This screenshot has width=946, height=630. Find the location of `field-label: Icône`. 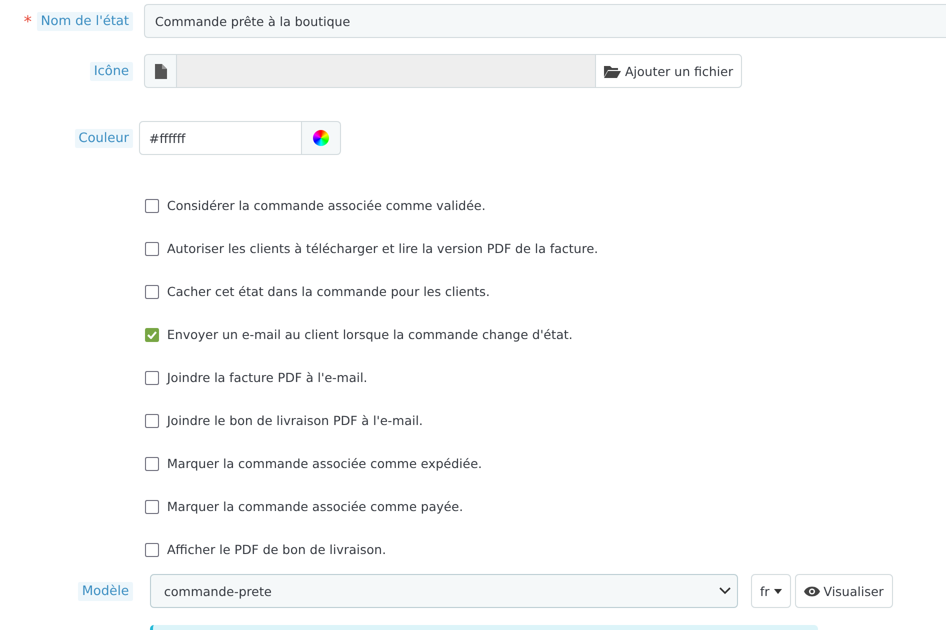

field-label: Icône is located at coordinates (111, 71).